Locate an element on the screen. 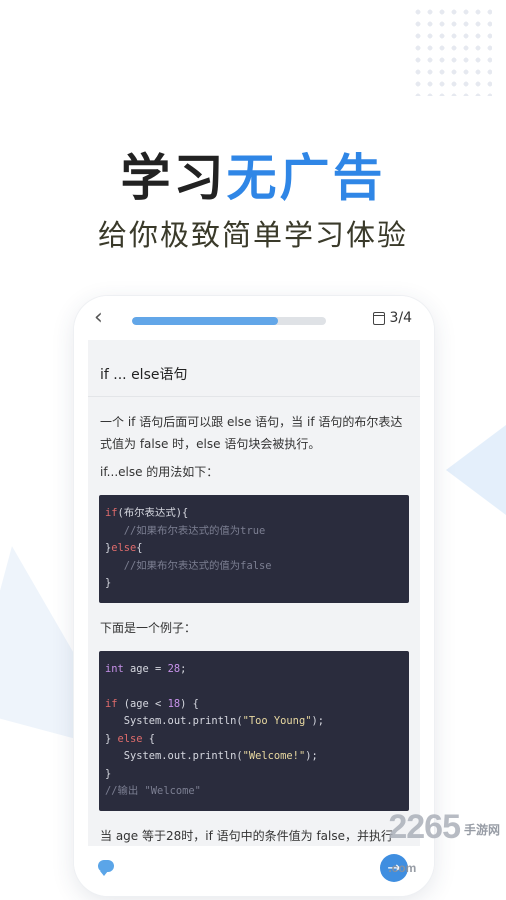  background-shape-right is located at coordinates (476, 470).